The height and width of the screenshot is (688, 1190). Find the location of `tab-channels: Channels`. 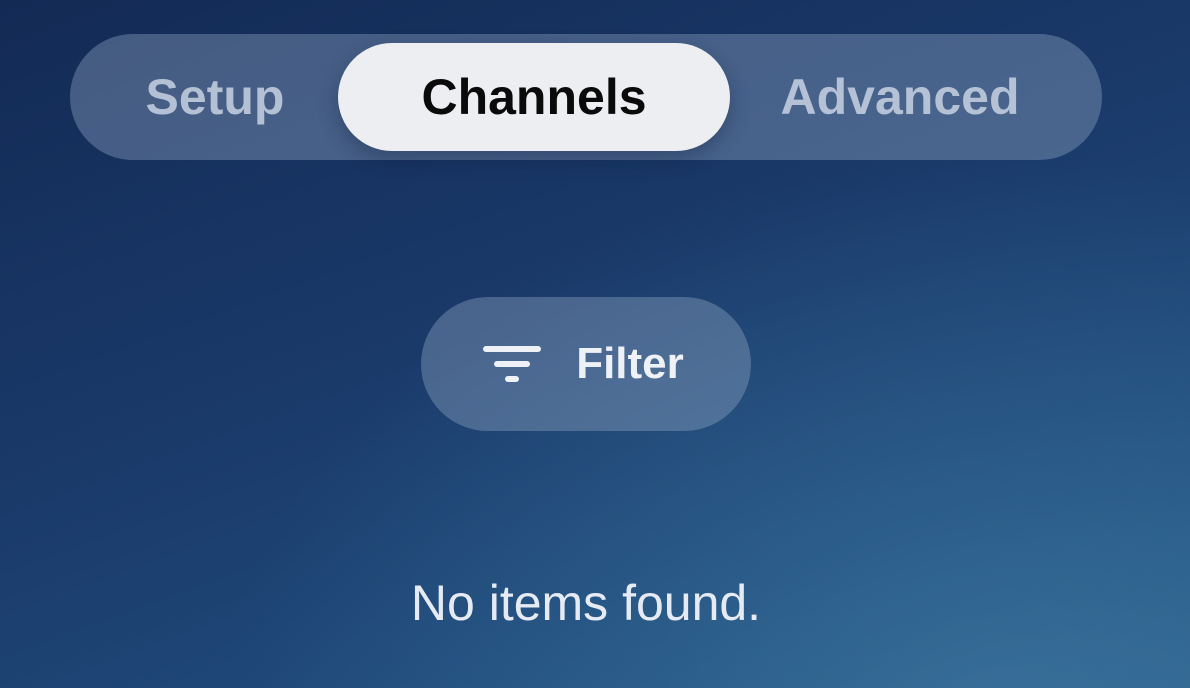

tab-channels: Channels is located at coordinates (534, 97).